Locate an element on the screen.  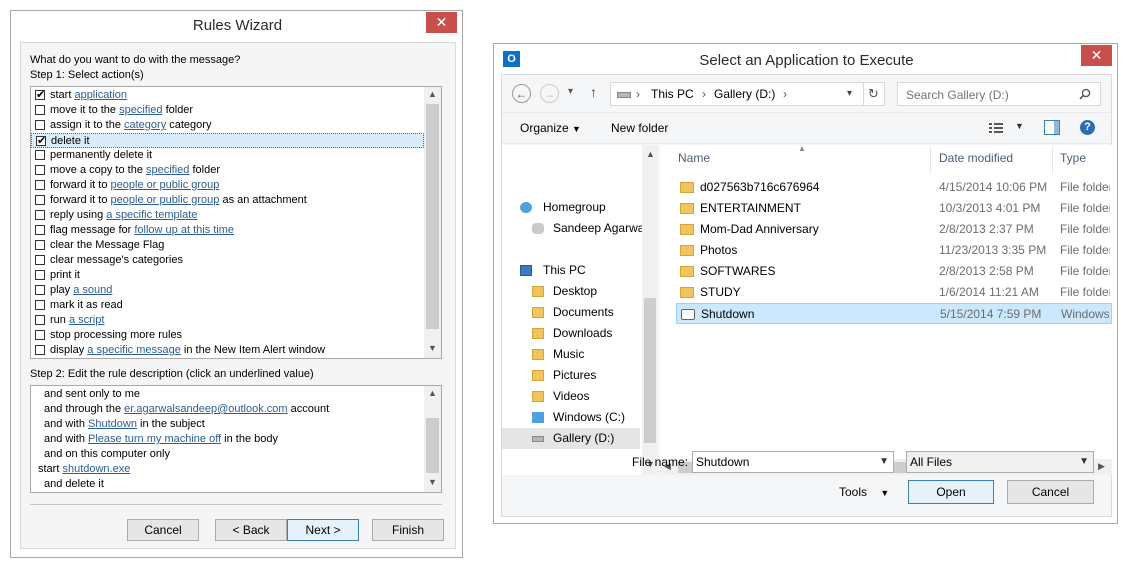
action-row: stop processing more rules is located at coordinates (227, 335).